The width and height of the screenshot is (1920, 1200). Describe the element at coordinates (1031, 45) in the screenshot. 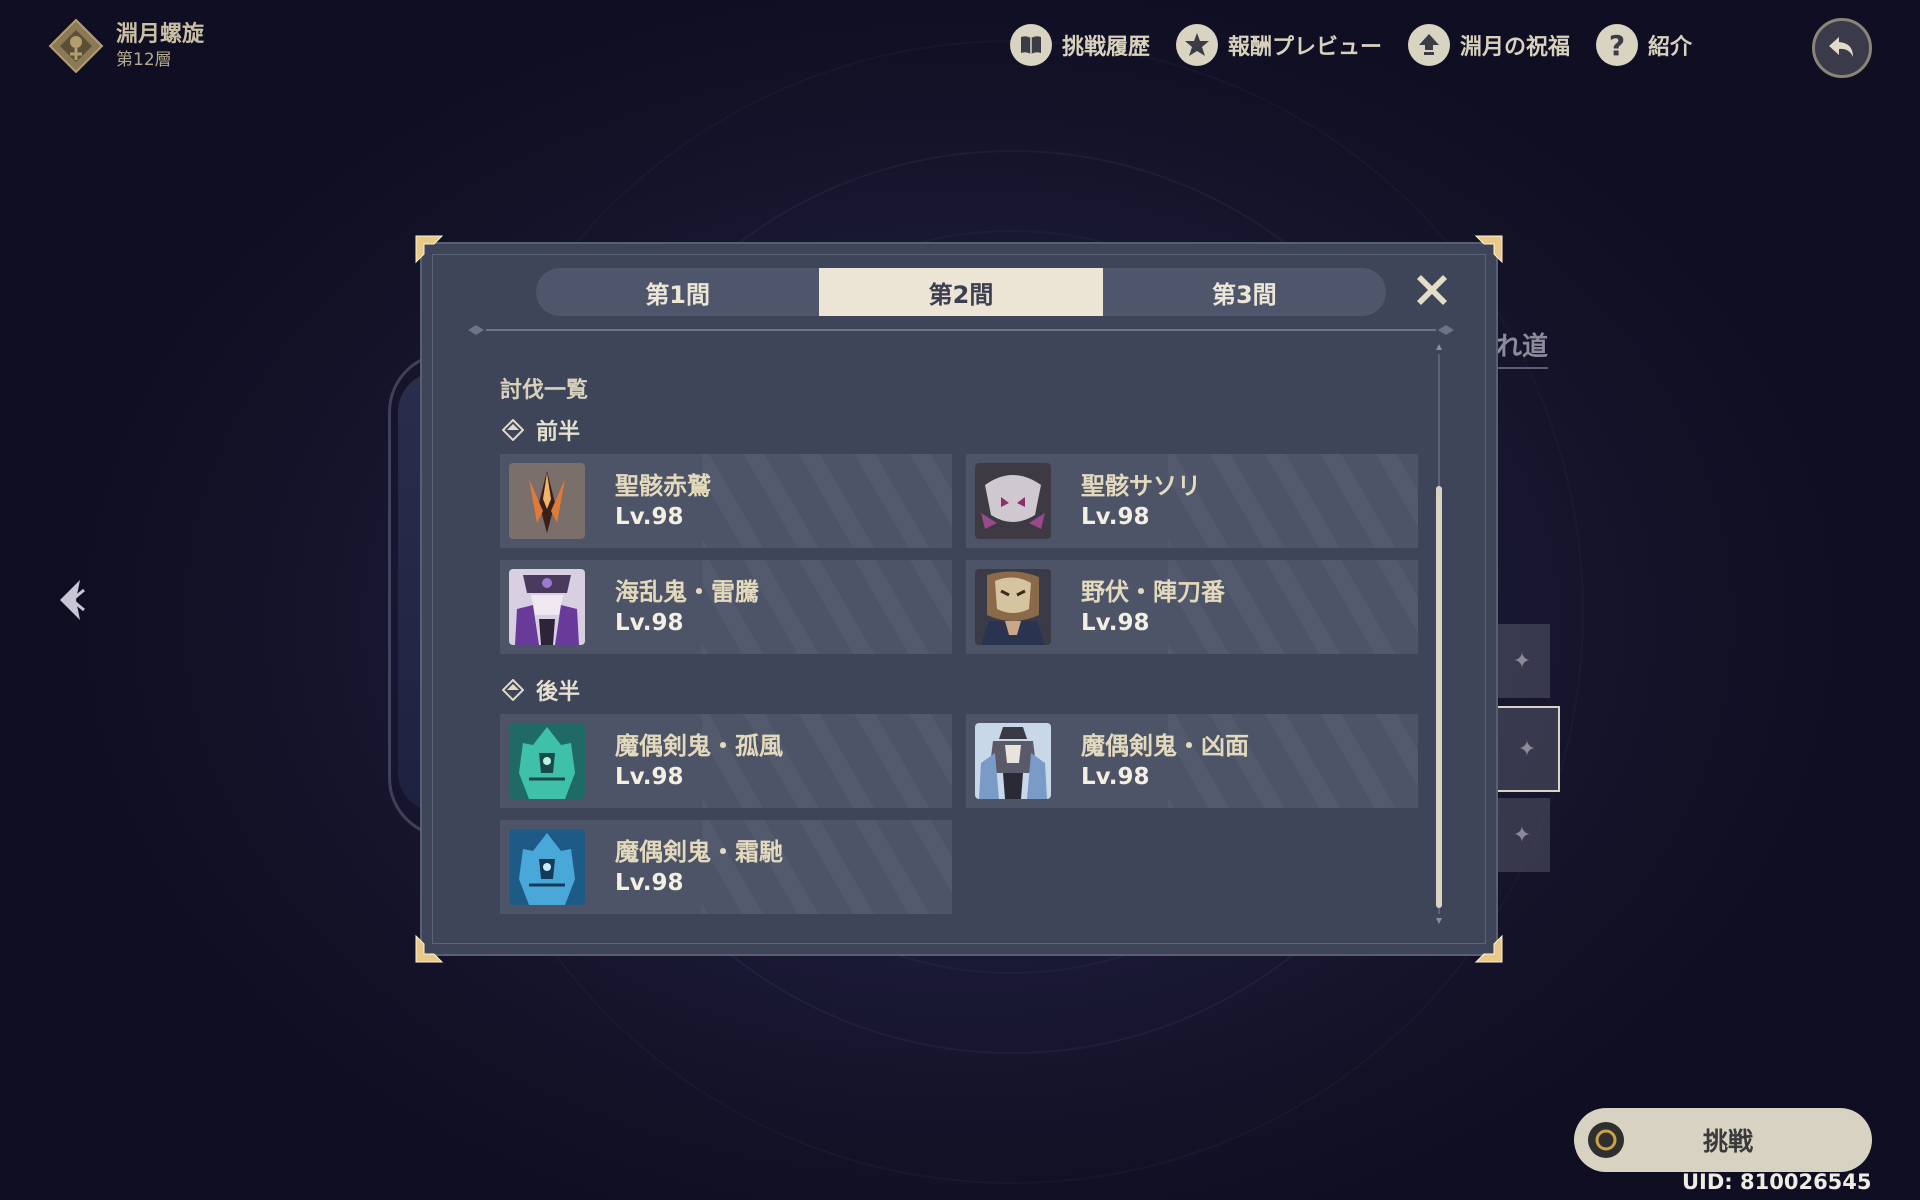

I see `book-icon` at that location.